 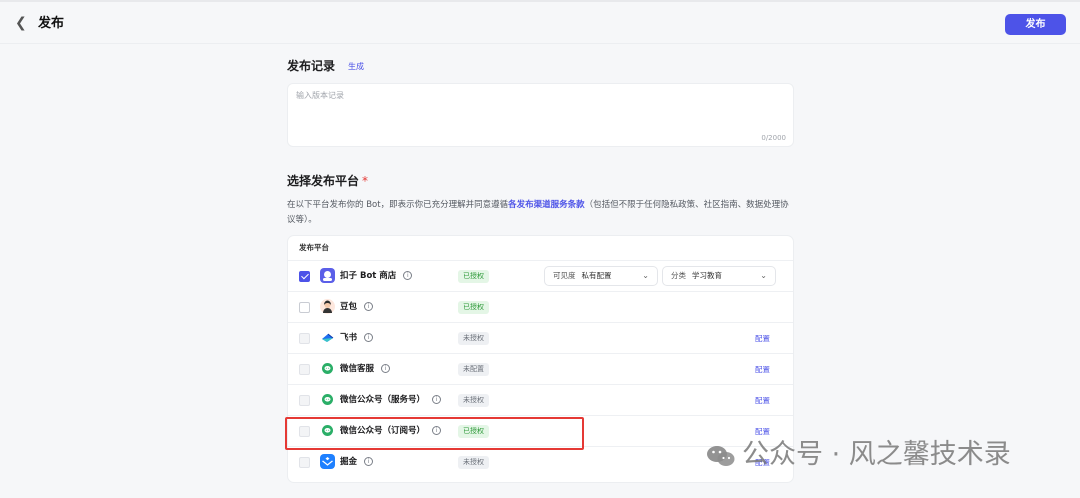 What do you see at coordinates (357, 338) in the screenshot?
I see `platform-name: 飞书 i` at bounding box center [357, 338].